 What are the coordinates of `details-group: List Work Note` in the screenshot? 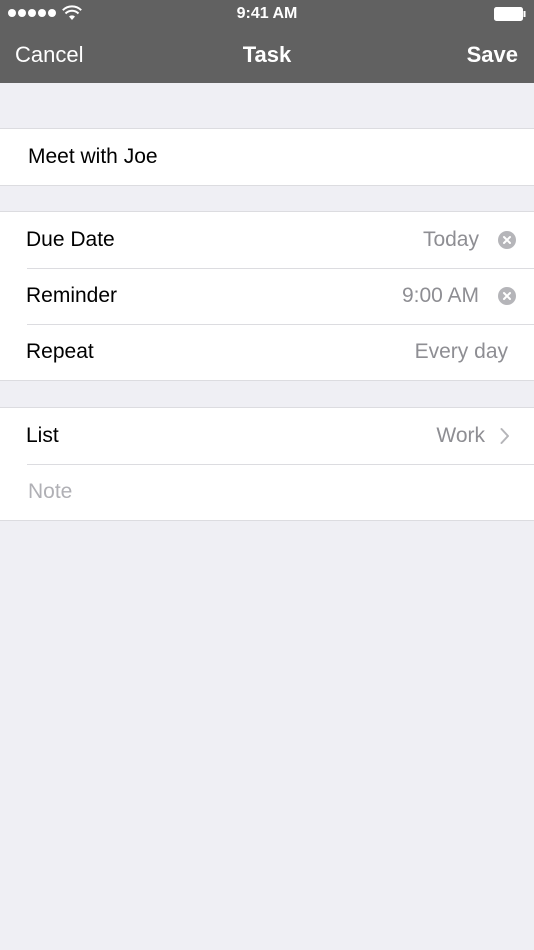 It's located at (267, 464).